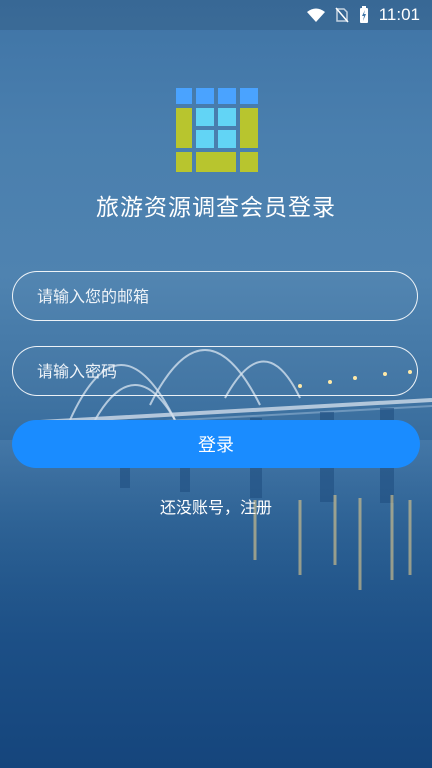 The width and height of the screenshot is (432, 768). Describe the element at coordinates (216, 506) in the screenshot. I see `register-link: 还没账号，注册` at that location.